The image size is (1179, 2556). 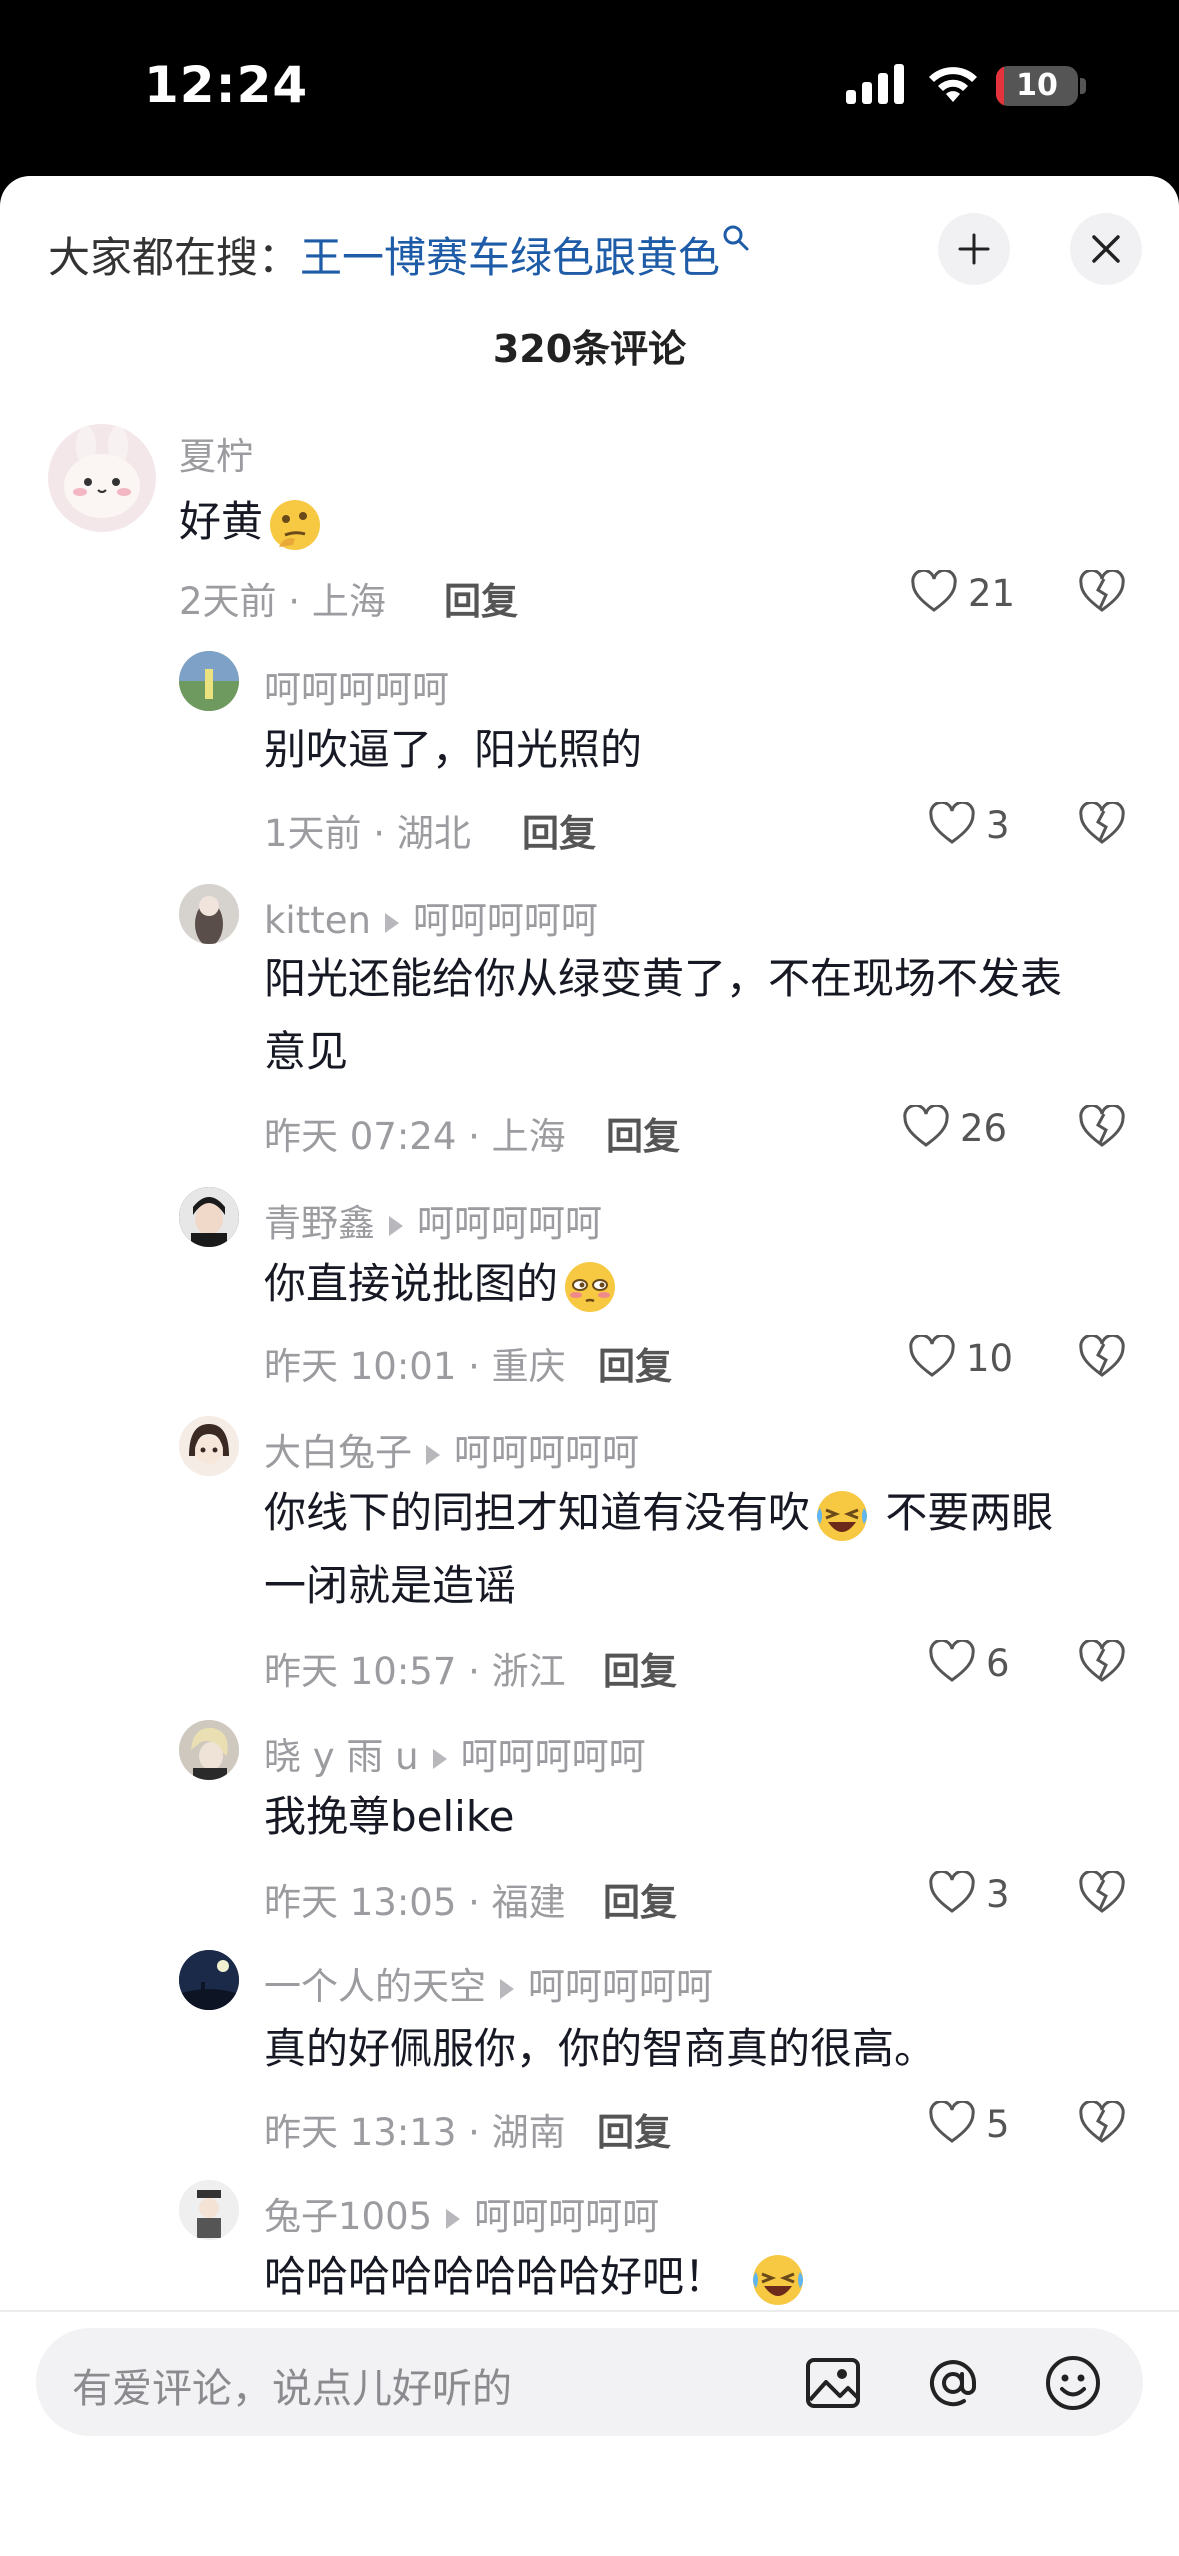 I want to click on close-button, so click(x=1106, y=249).